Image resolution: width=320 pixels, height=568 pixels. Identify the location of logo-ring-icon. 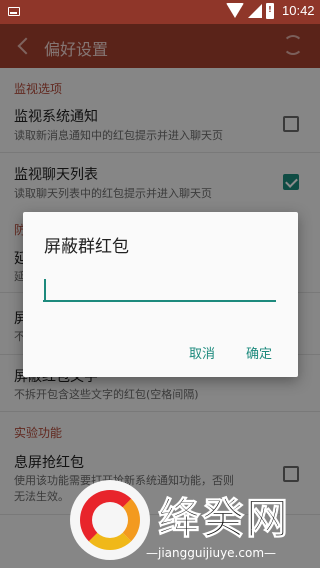
(110, 520).